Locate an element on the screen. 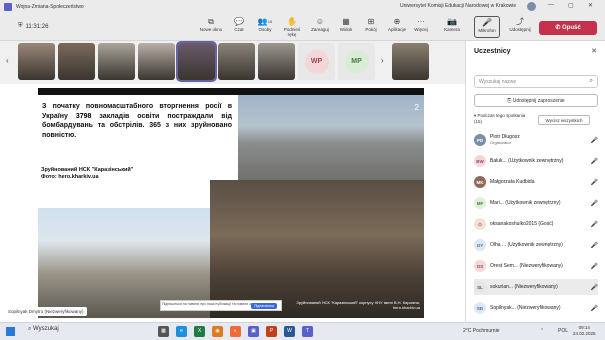 This screenshot has width=605, height=340. avatar: MP is located at coordinates (356, 61).